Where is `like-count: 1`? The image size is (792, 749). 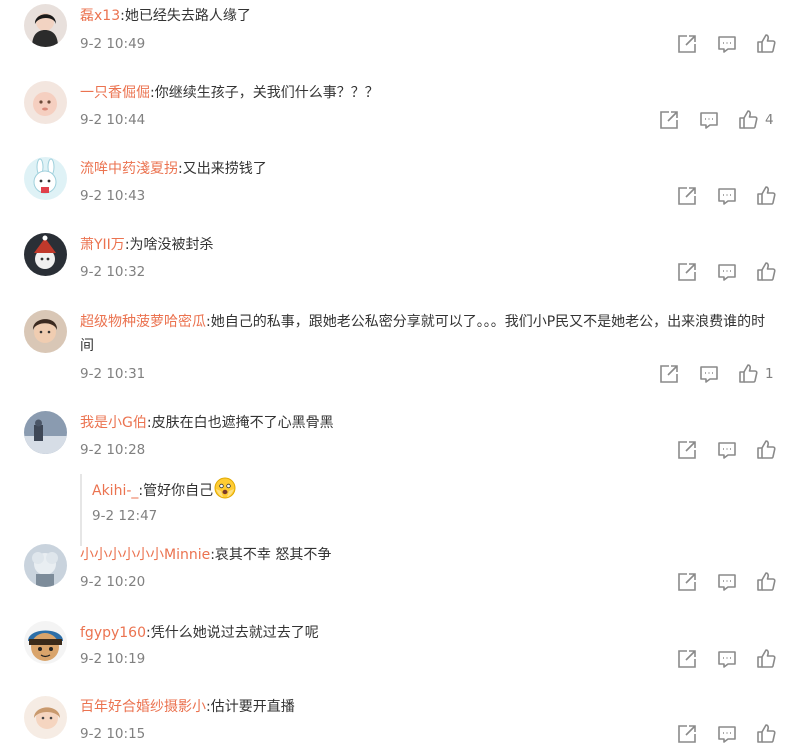
like-count: 1 is located at coordinates (769, 374).